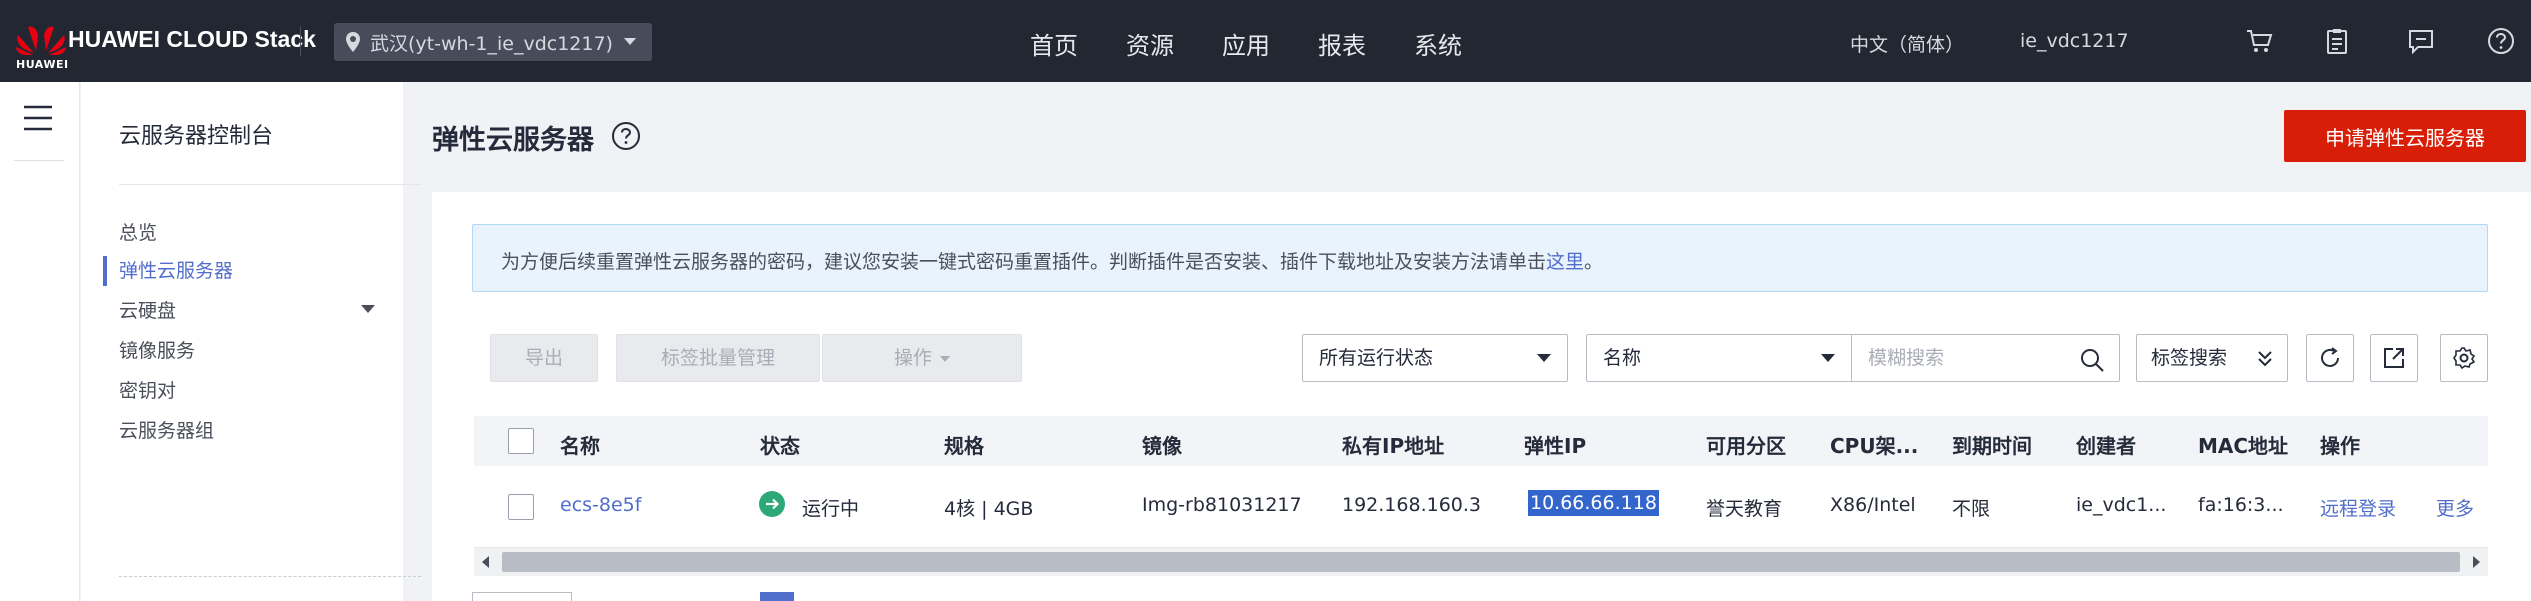  I want to click on operations-label: 操作, so click(912, 358).